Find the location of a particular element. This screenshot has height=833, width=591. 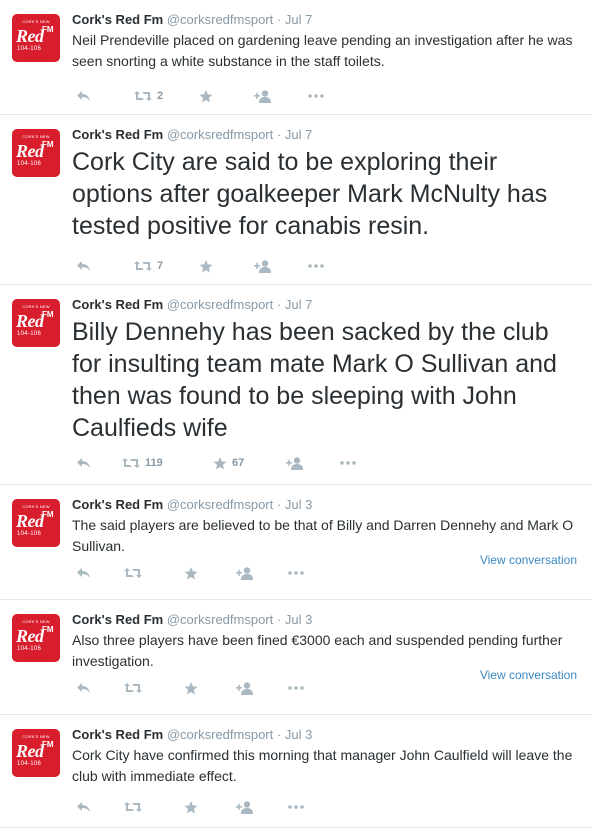

retweet-count: 7 is located at coordinates (160, 266).